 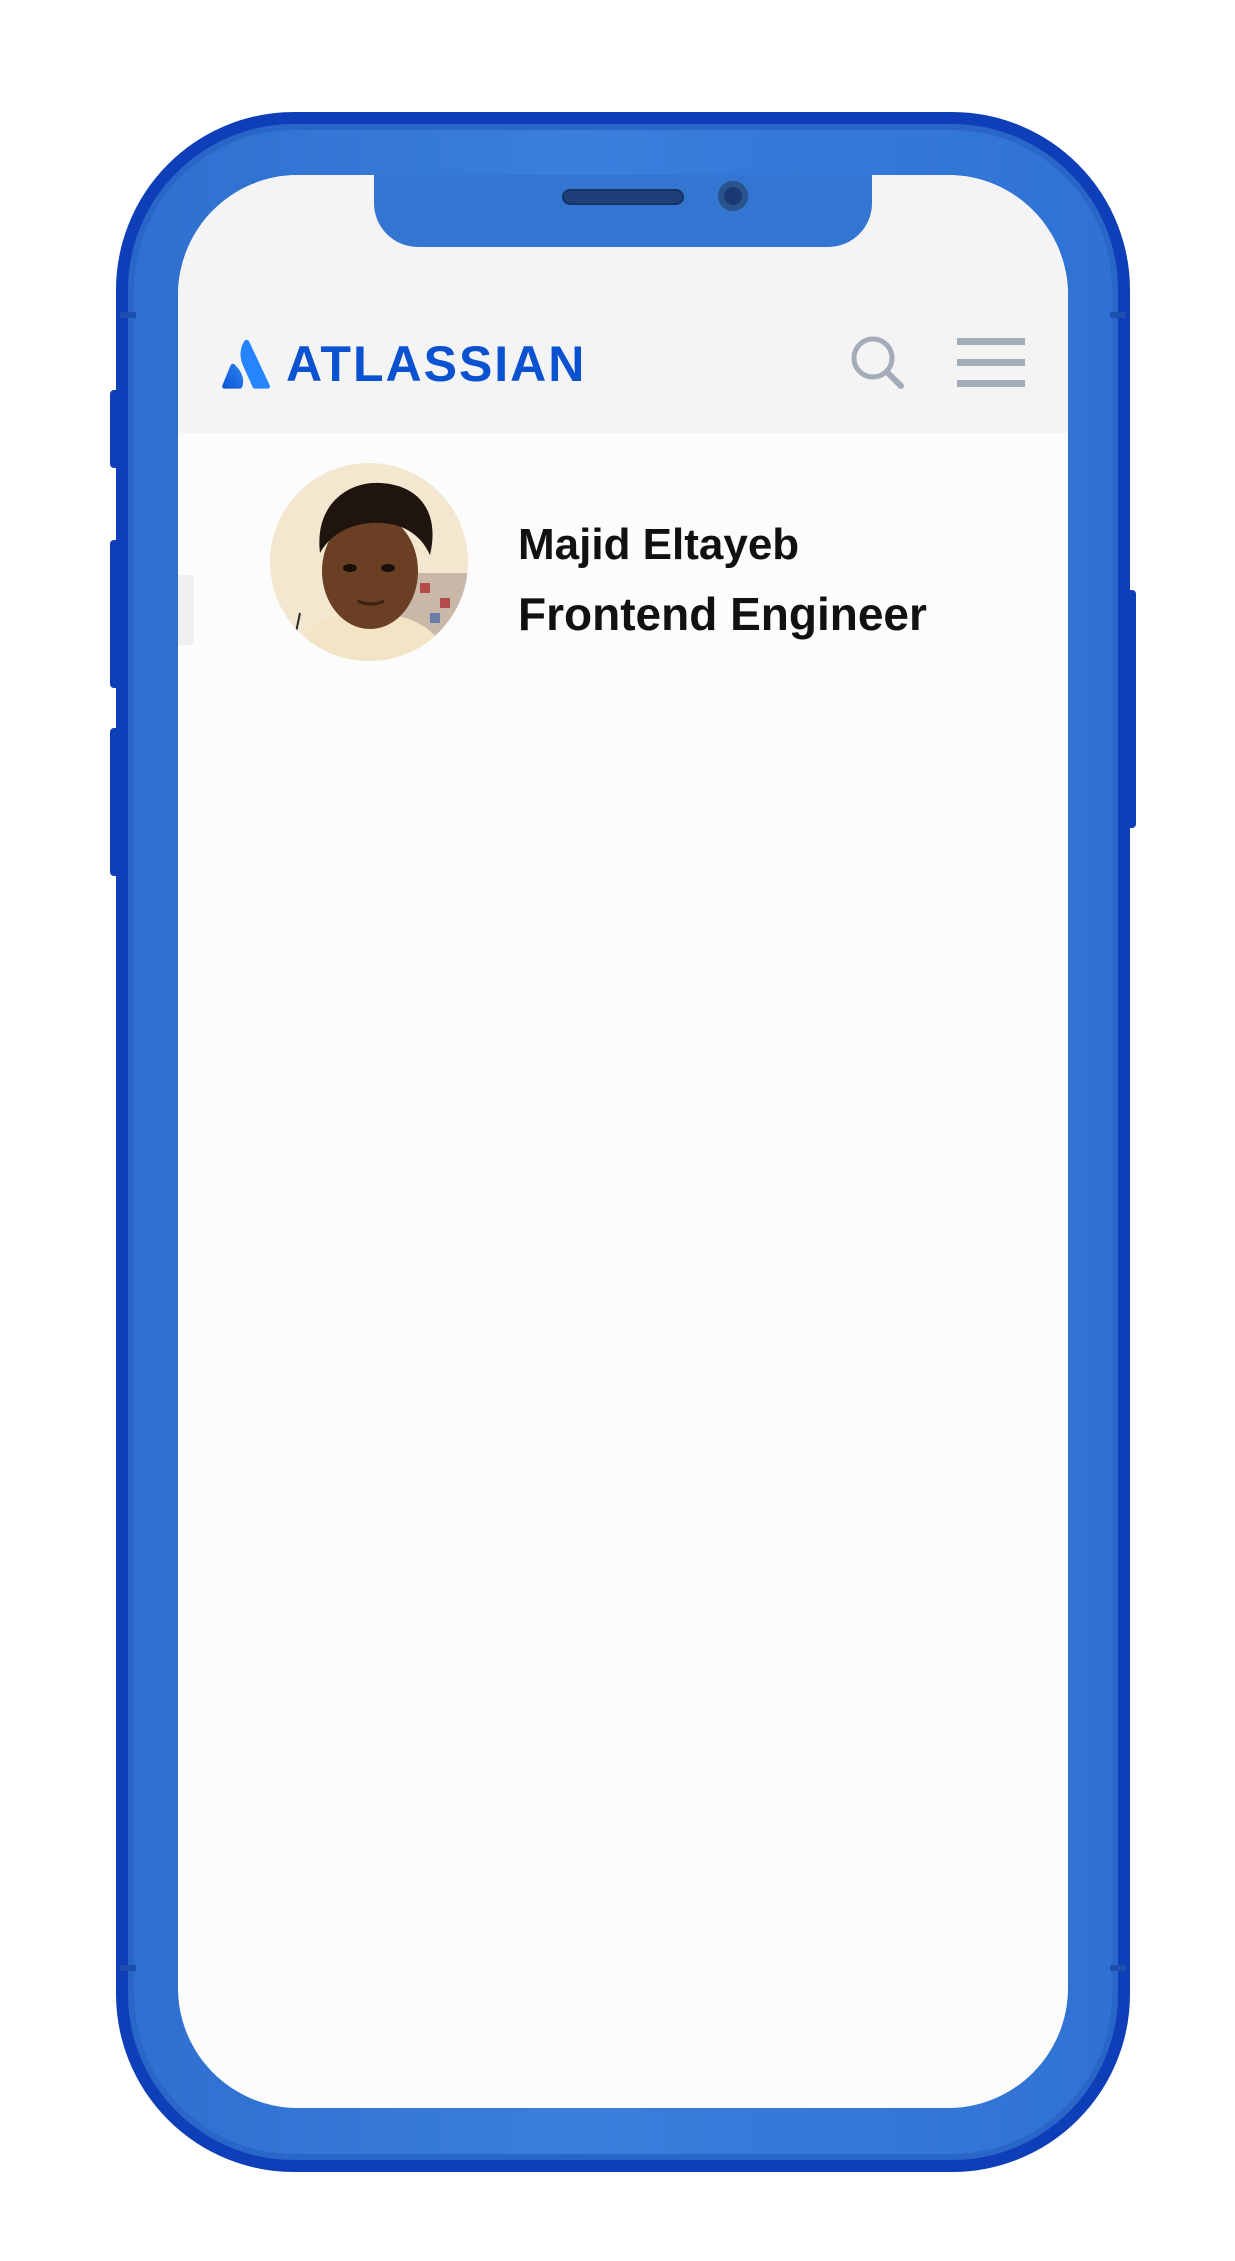 What do you see at coordinates (659, 544) in the screenshot?
I see `profile-name: Majid Eltayeb` at bounding box center [659, 544].